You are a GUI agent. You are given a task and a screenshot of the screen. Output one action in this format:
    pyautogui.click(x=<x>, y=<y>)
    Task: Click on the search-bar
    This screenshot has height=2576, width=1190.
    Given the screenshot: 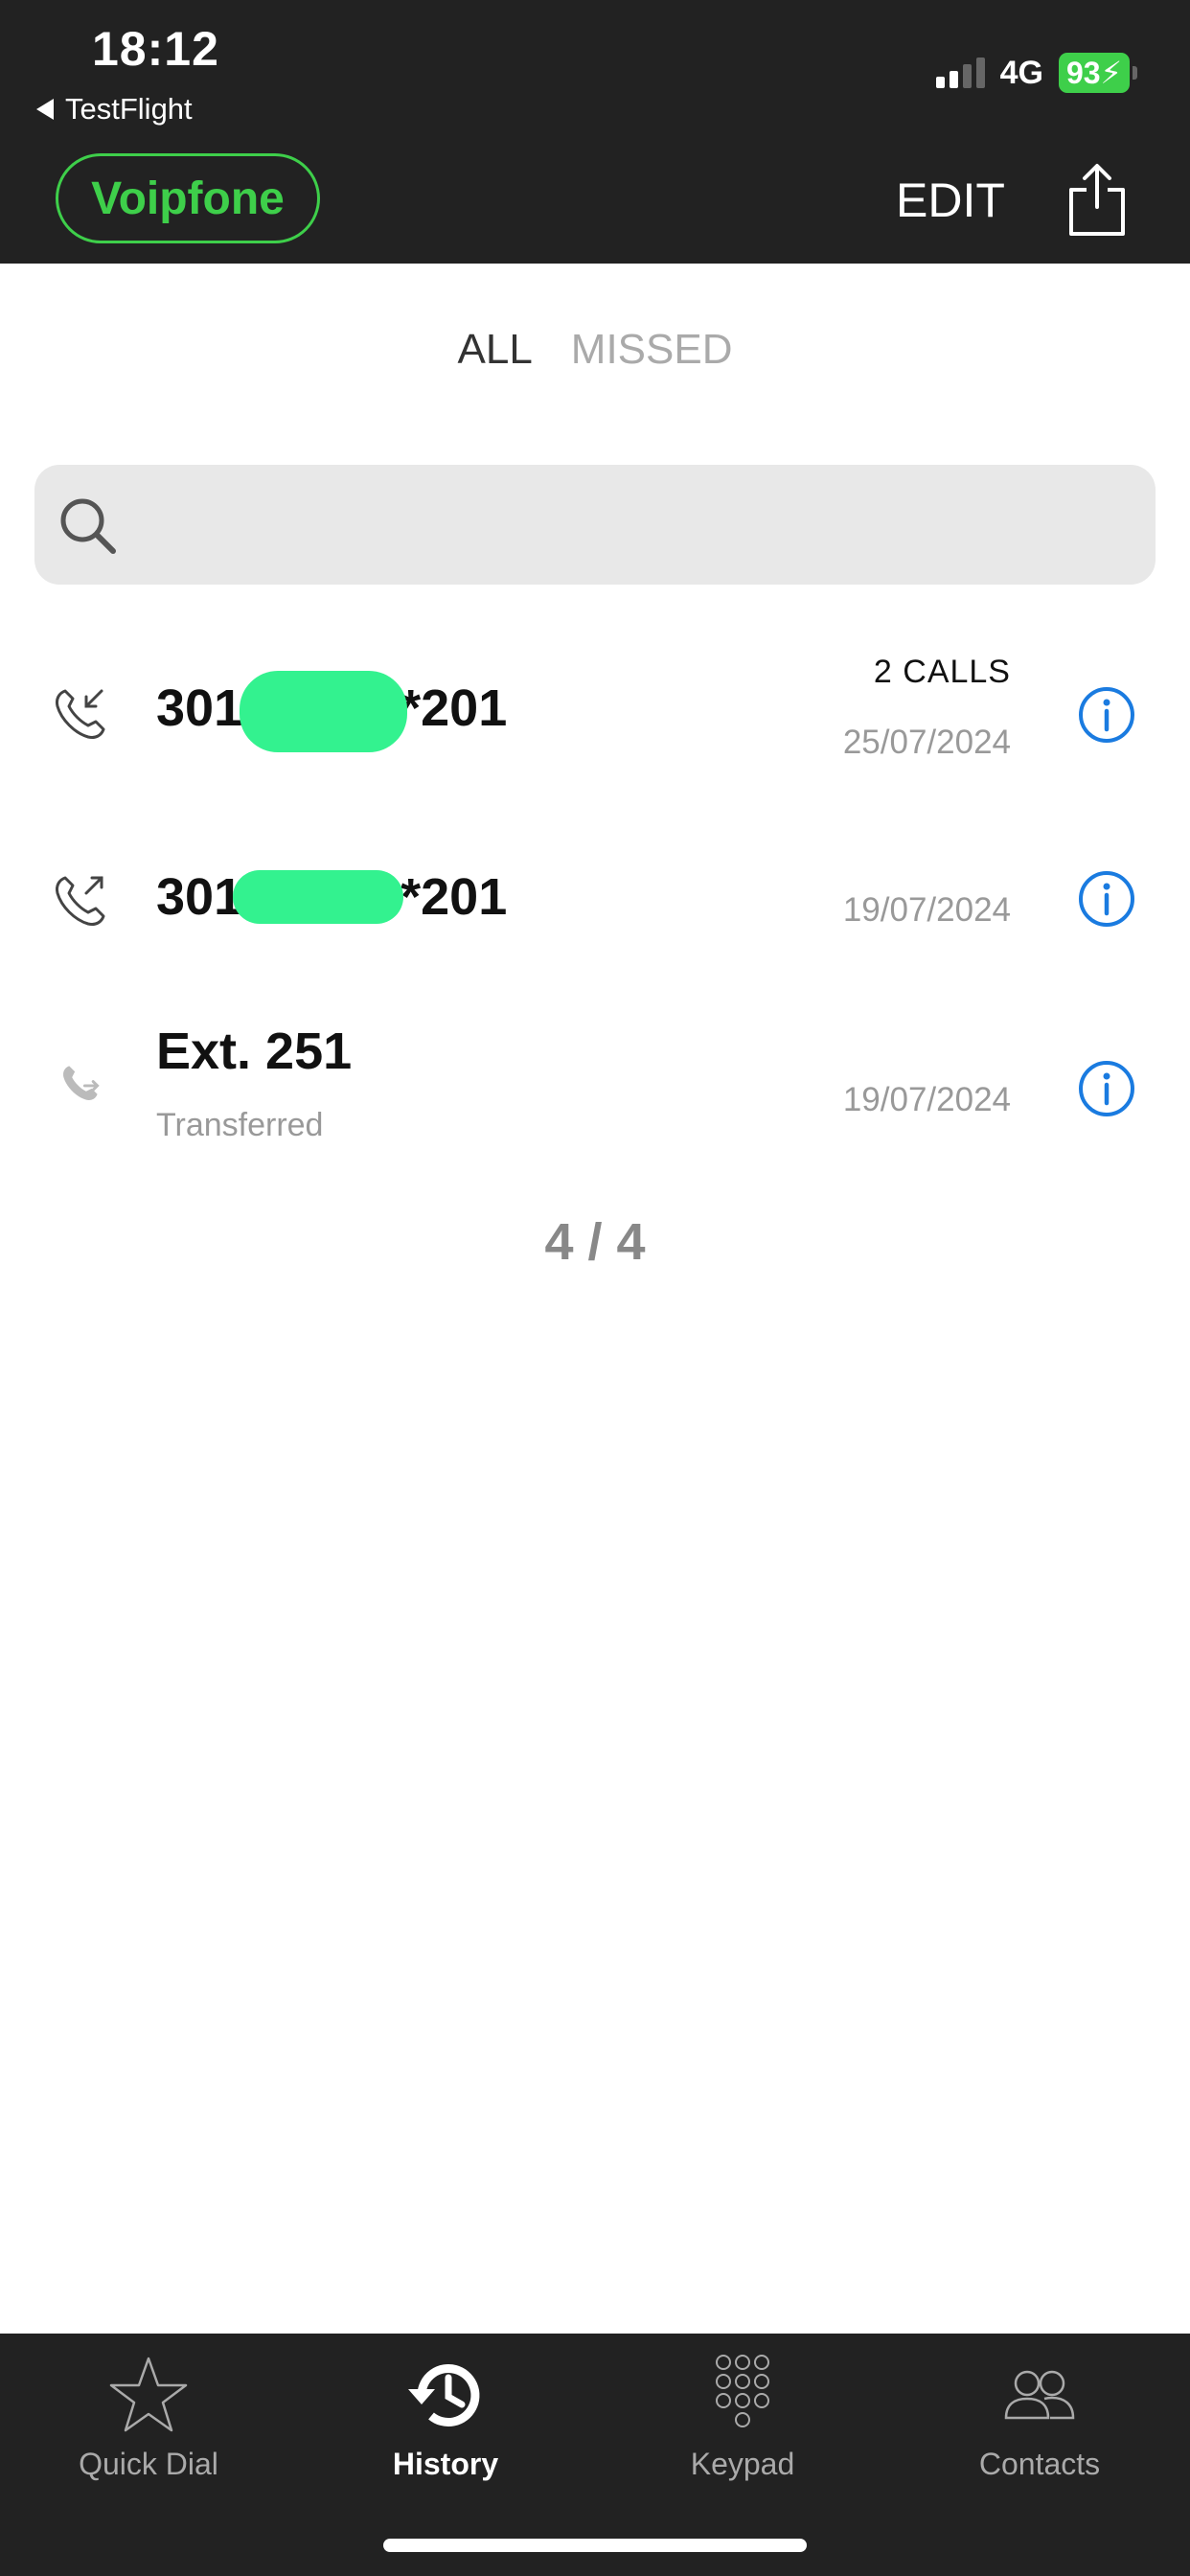 What is the action you would take?
    pyautogui.click(x=595, y=525)
    